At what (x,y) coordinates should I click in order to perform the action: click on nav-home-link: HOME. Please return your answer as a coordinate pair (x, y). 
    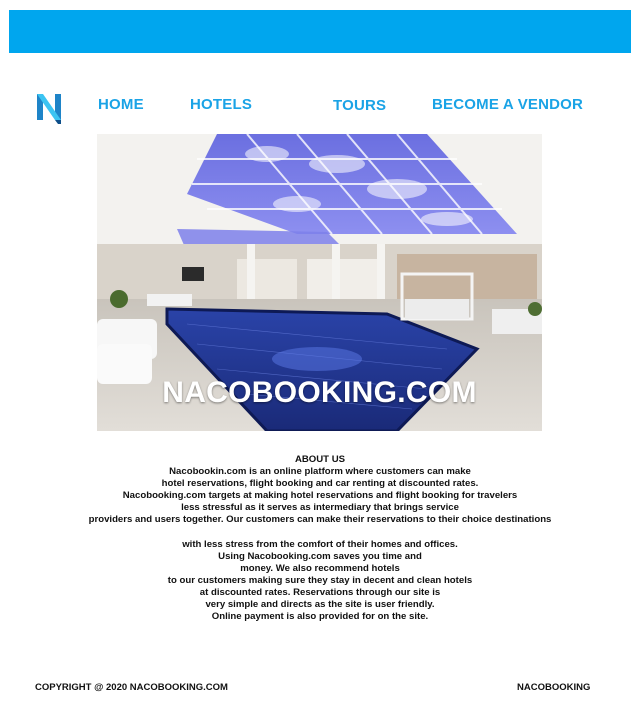
    Looking at the image, I should click on (121, 104).